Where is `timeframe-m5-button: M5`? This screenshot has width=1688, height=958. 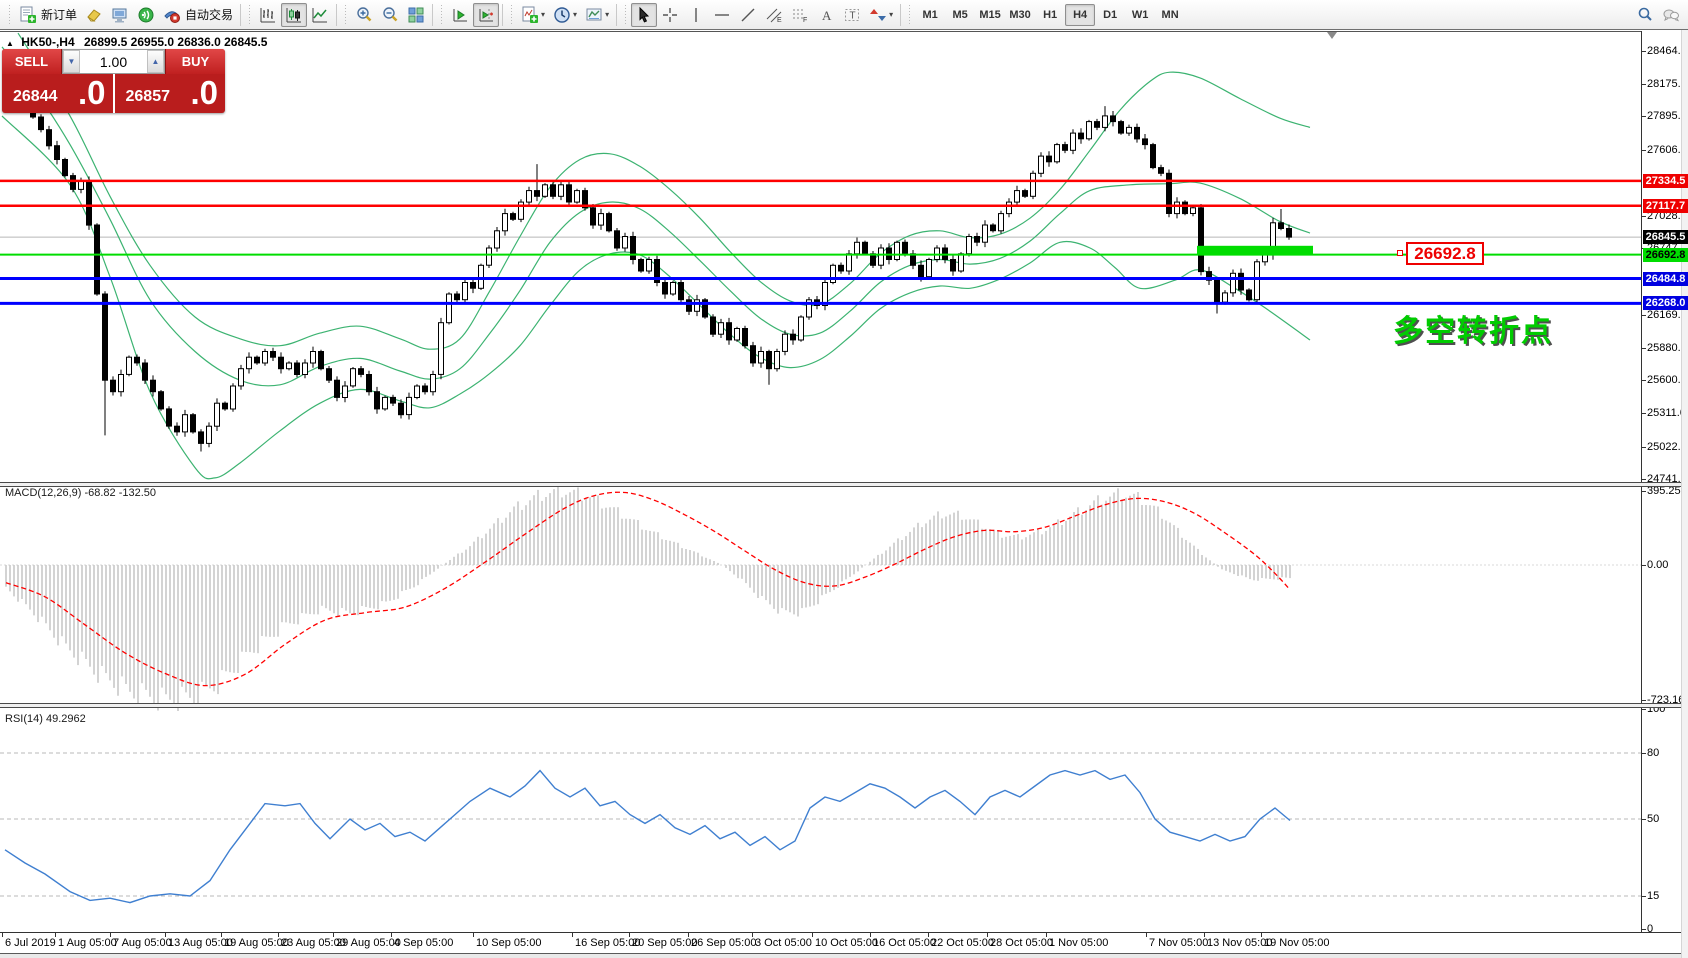 timeframe-m5-button: M5 is located at coordinates (960, 15).